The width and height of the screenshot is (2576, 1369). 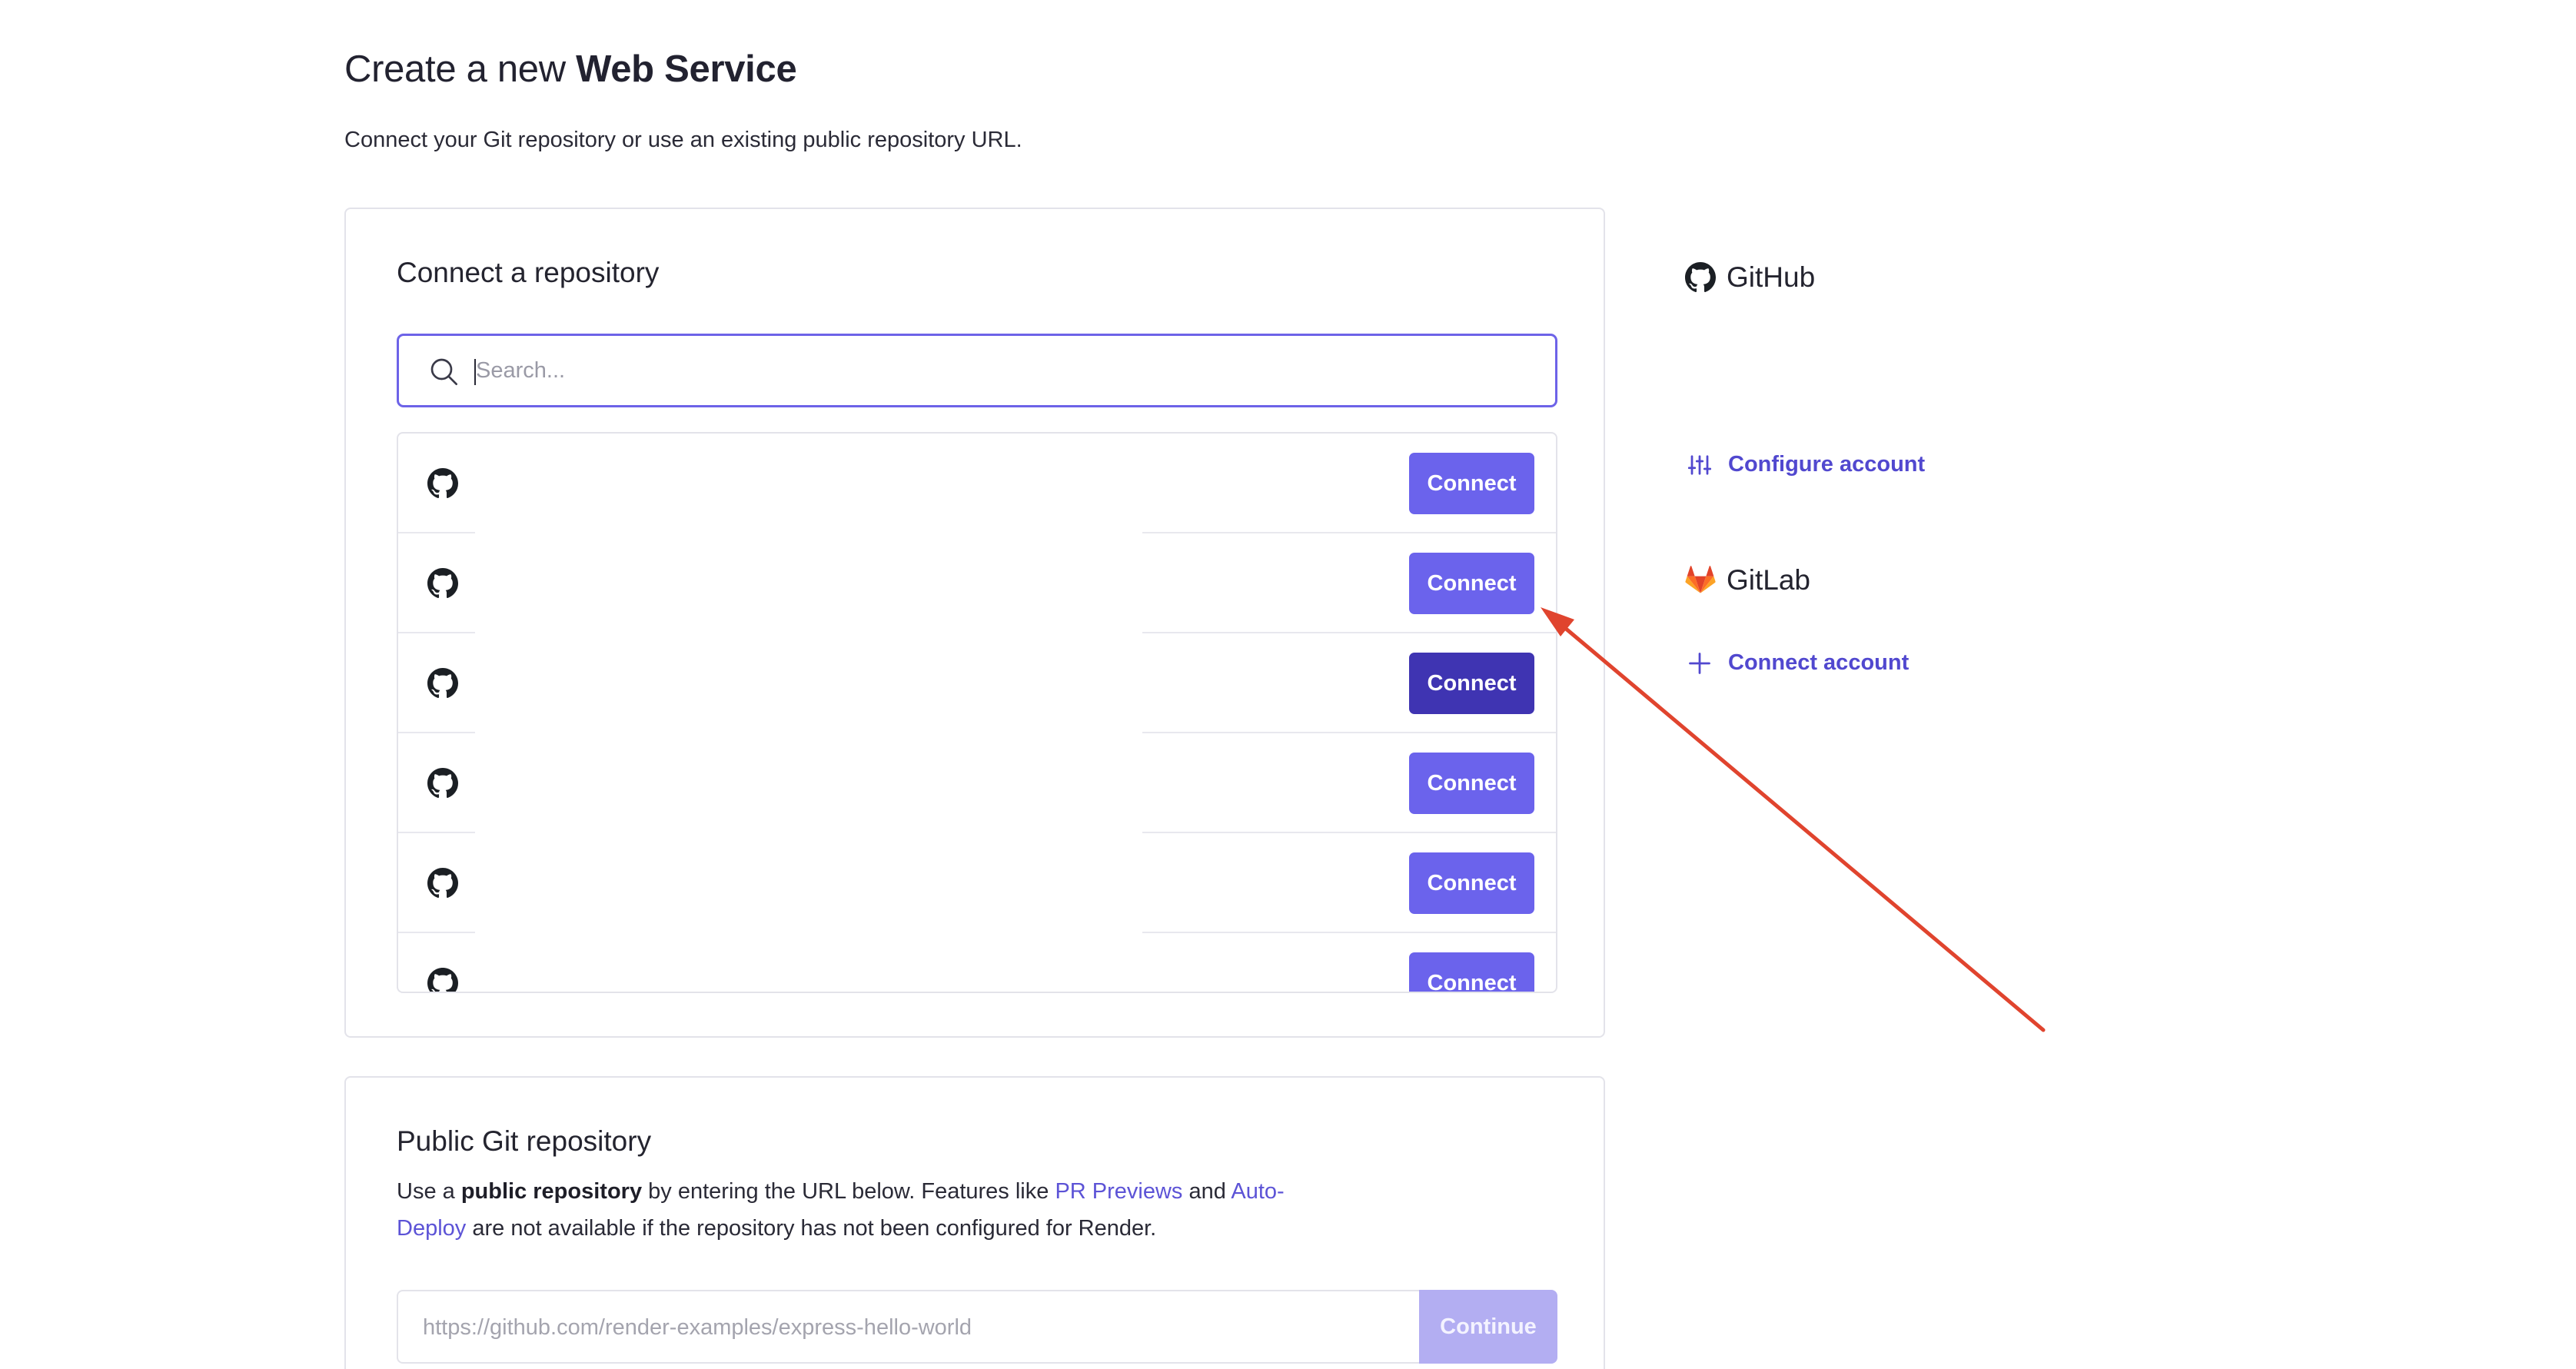 I want to click on search-box, so click(x=977, y=370).